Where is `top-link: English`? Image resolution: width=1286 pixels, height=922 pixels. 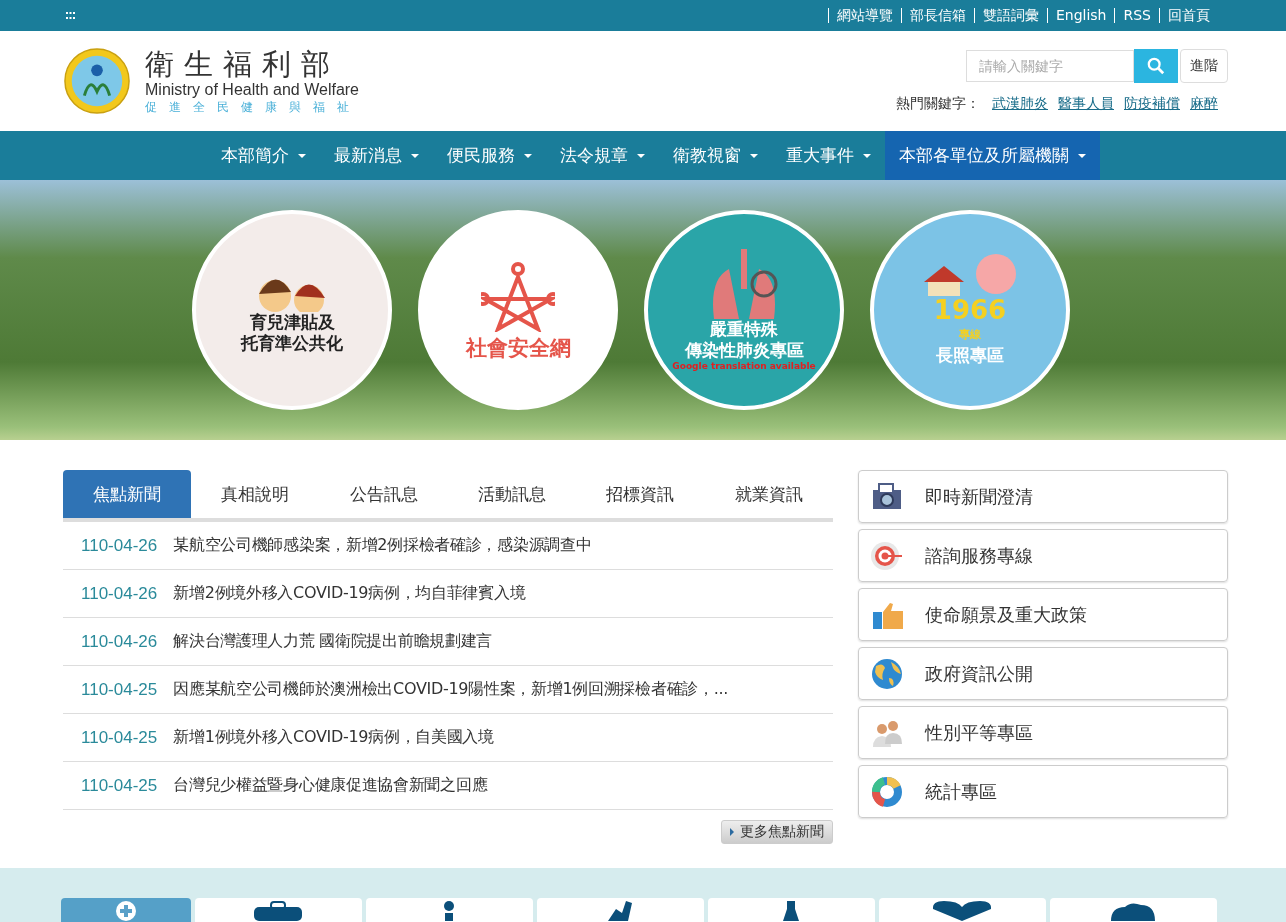
top-link: English is located at coordinates (1080, 15).